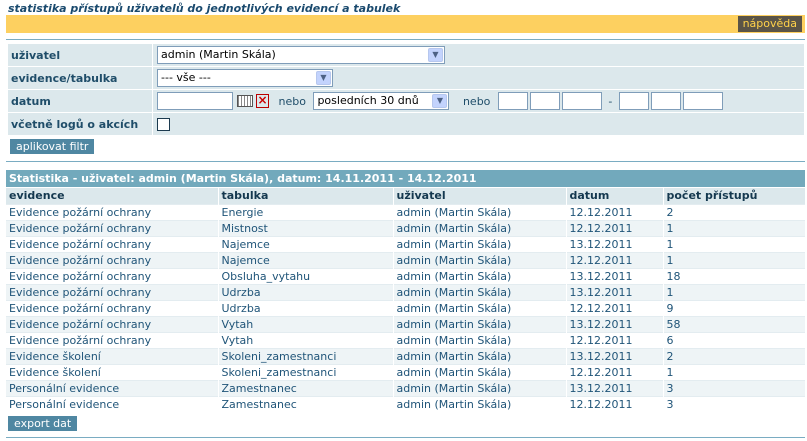 This screenshot has height=441, width=807. What do you see at coordinates (301, 55) in the screenshot?
I see `user-select: admin (Martin Skála) ▼` at bounding box center [301, 55].